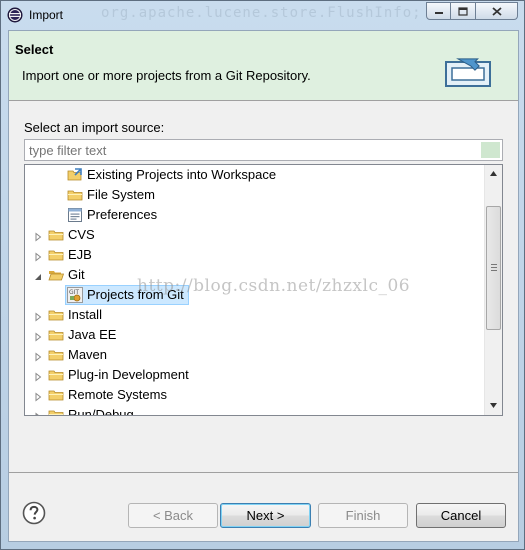 Image resolution: width=525 pixels, height=550 pixels. What do you see at coordinates (468, 72) in the screenshot?
I see `import-wizard-icon` at bounding box center [468, 72].